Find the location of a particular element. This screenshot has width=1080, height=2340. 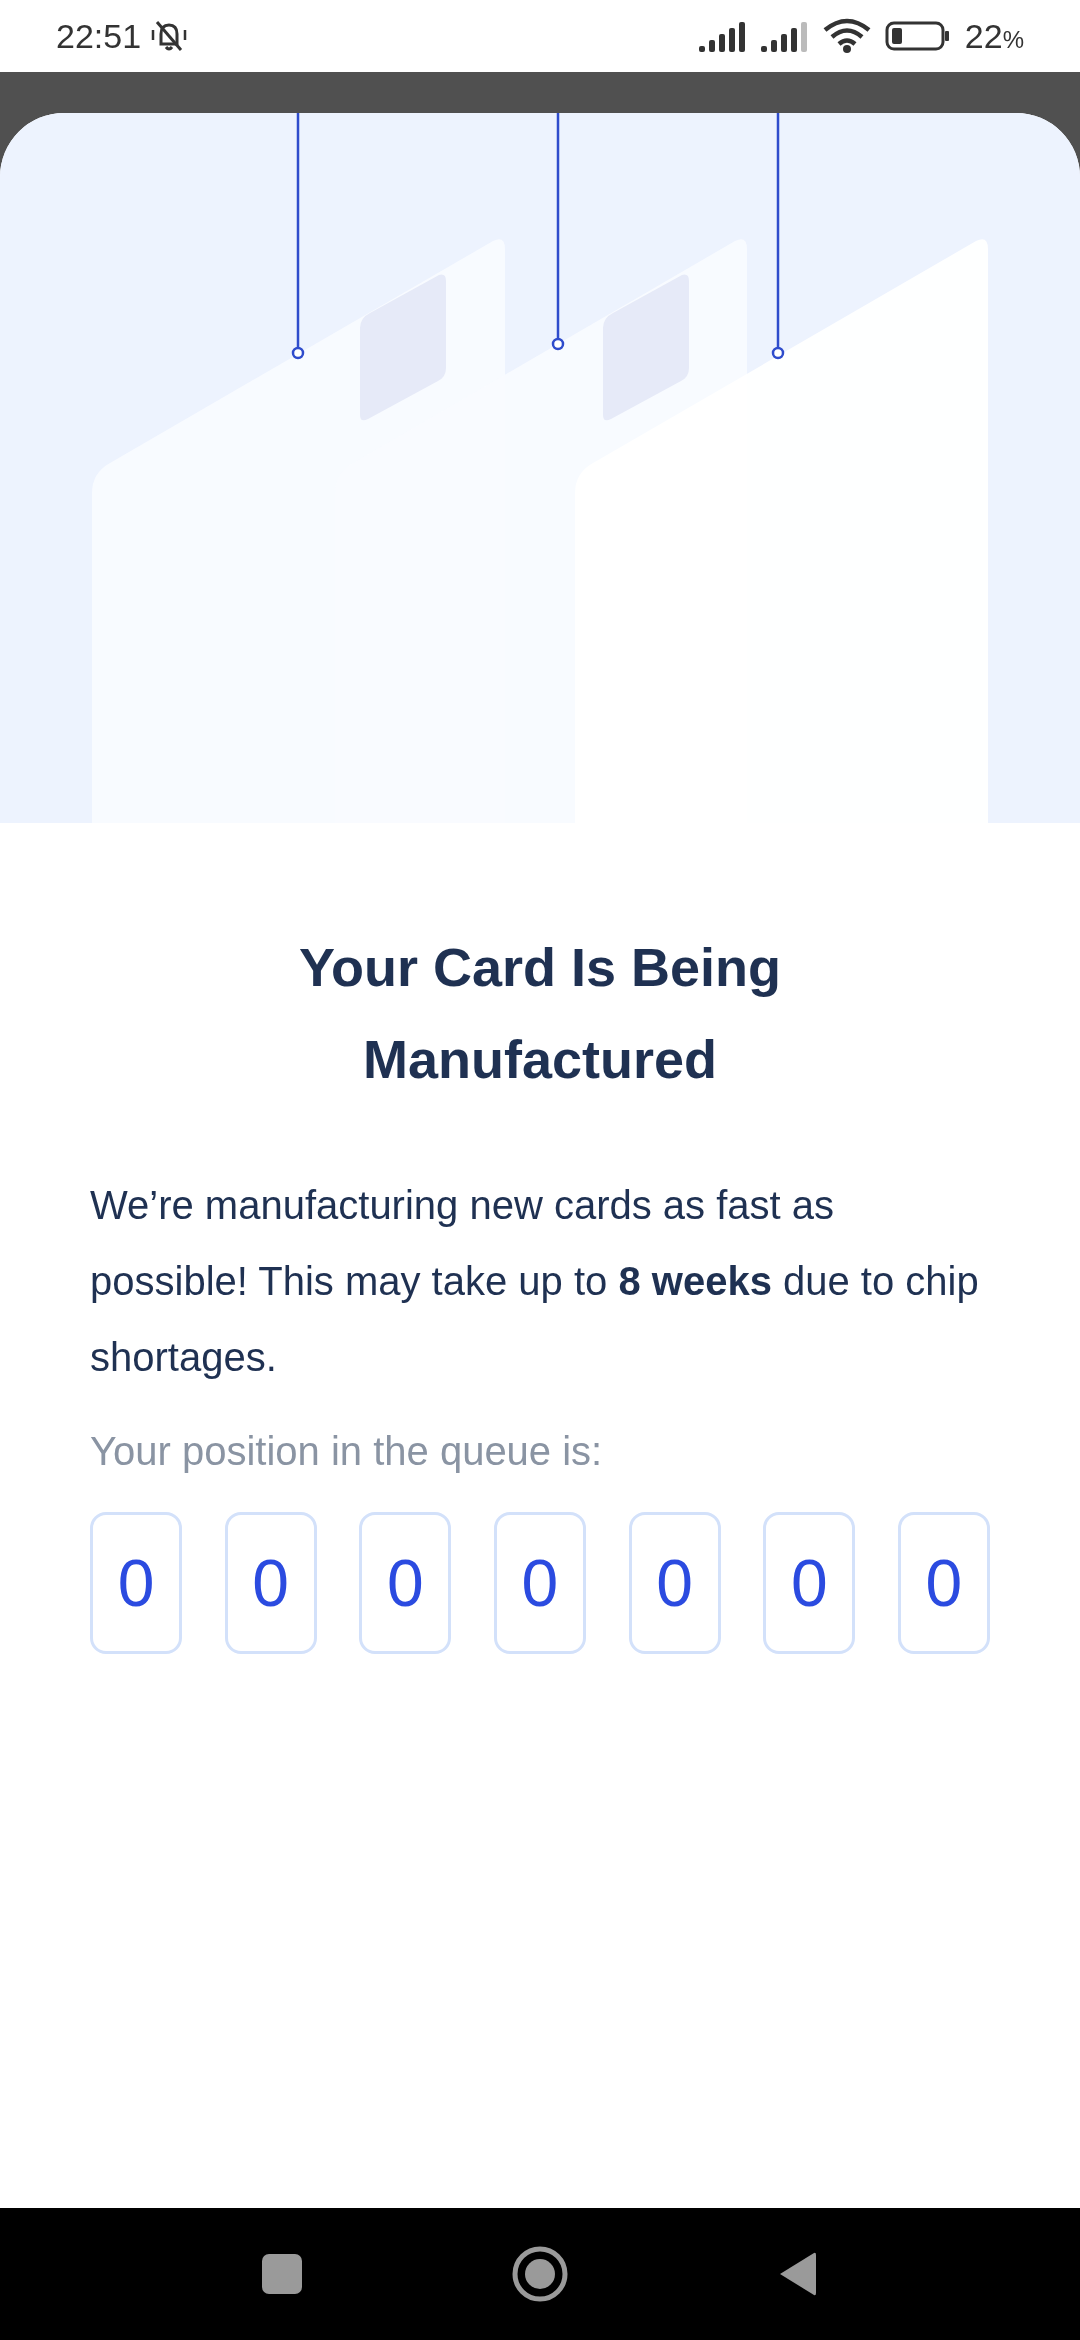

page-title: Your Card Is Being Manufactured is located at coordinates (540, 1013).